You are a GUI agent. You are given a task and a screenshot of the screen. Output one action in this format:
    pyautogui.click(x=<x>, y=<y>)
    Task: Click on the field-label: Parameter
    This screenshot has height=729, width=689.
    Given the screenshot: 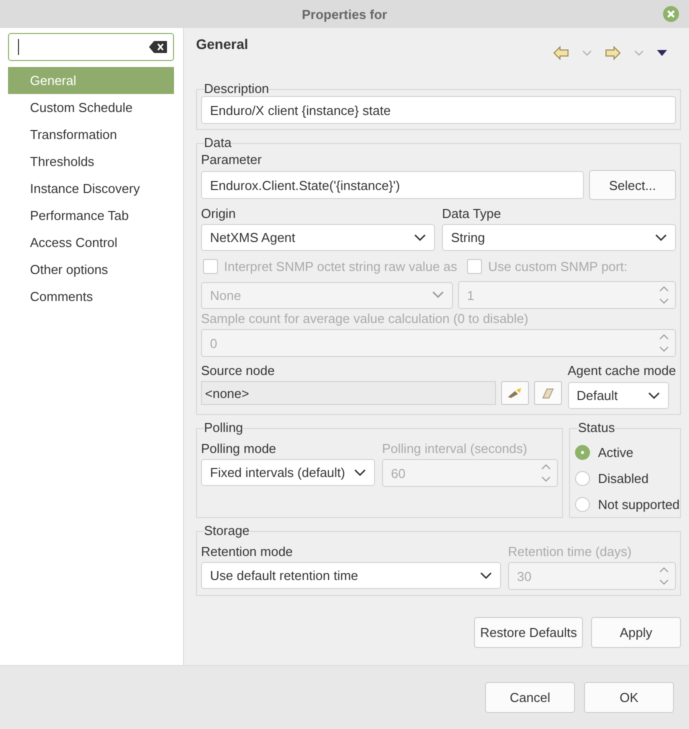 What is the action you would take?
    pyautogui.click(x=232, y=160)
    